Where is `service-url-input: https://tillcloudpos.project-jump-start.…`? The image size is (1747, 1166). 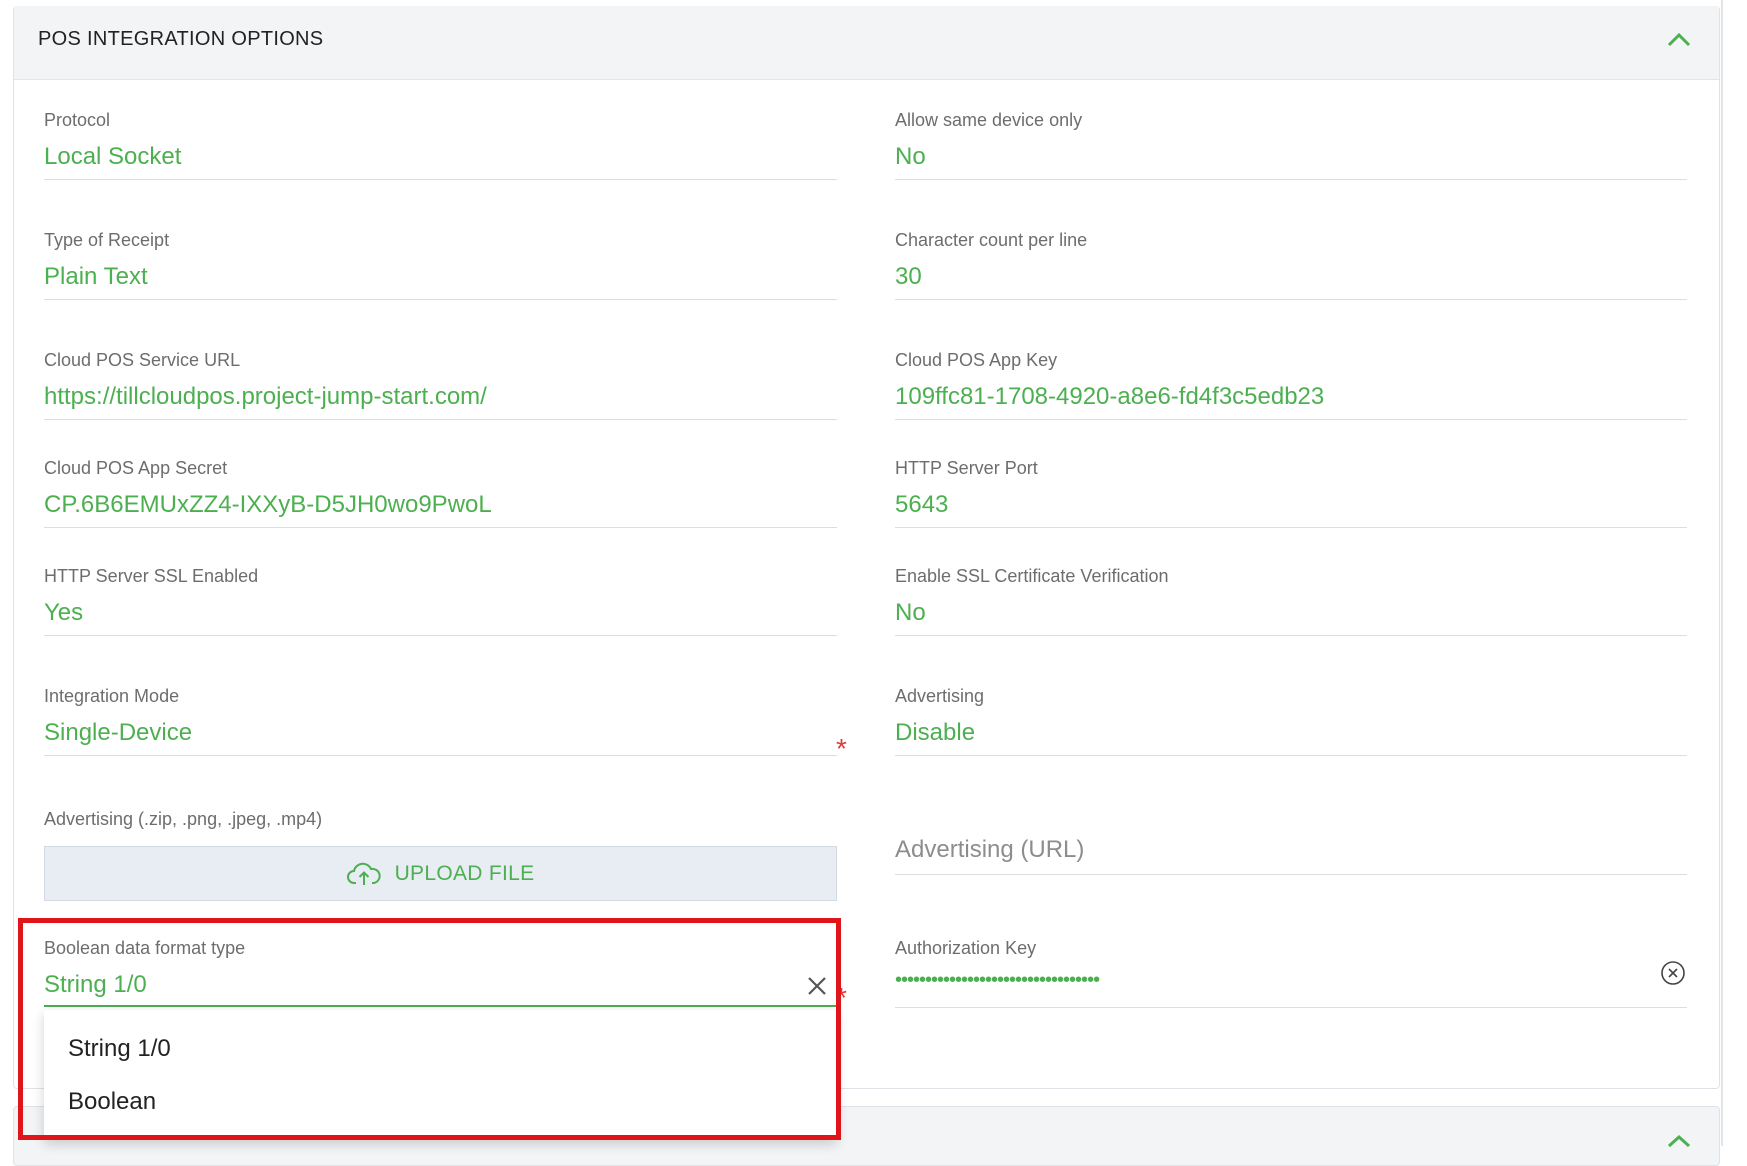
service-url-input: https://tillcloudpos.project-jump-start.… is located at coordinates (265, 397).